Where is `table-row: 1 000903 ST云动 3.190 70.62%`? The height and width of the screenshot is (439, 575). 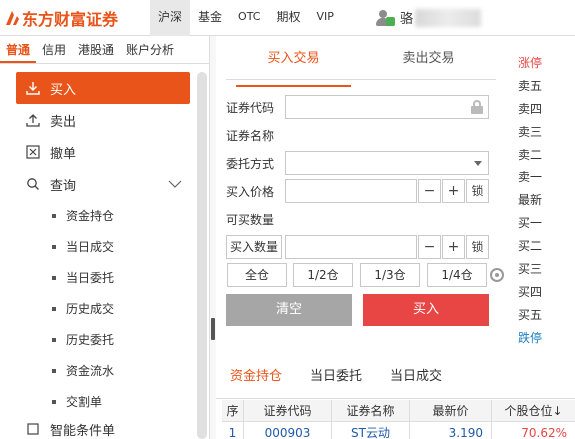
table-row: 1 000903 ST云动 3.190 70.62% is located at coordinates (398, 430).